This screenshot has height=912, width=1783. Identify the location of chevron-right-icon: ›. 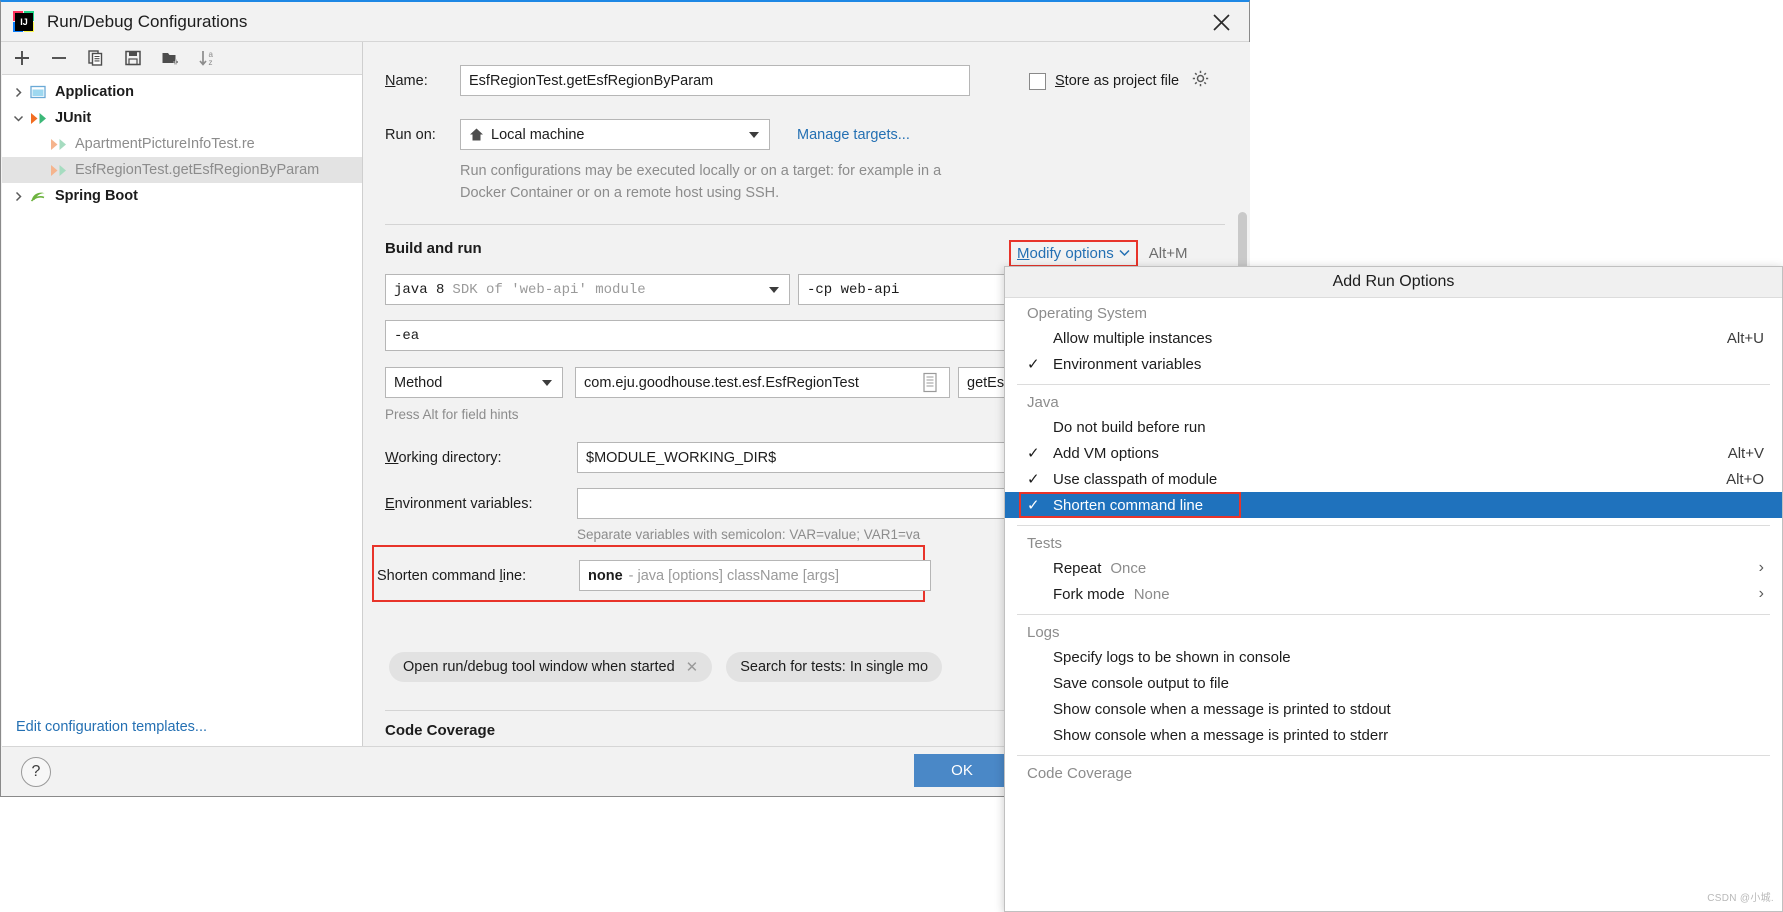
(1761, 567).